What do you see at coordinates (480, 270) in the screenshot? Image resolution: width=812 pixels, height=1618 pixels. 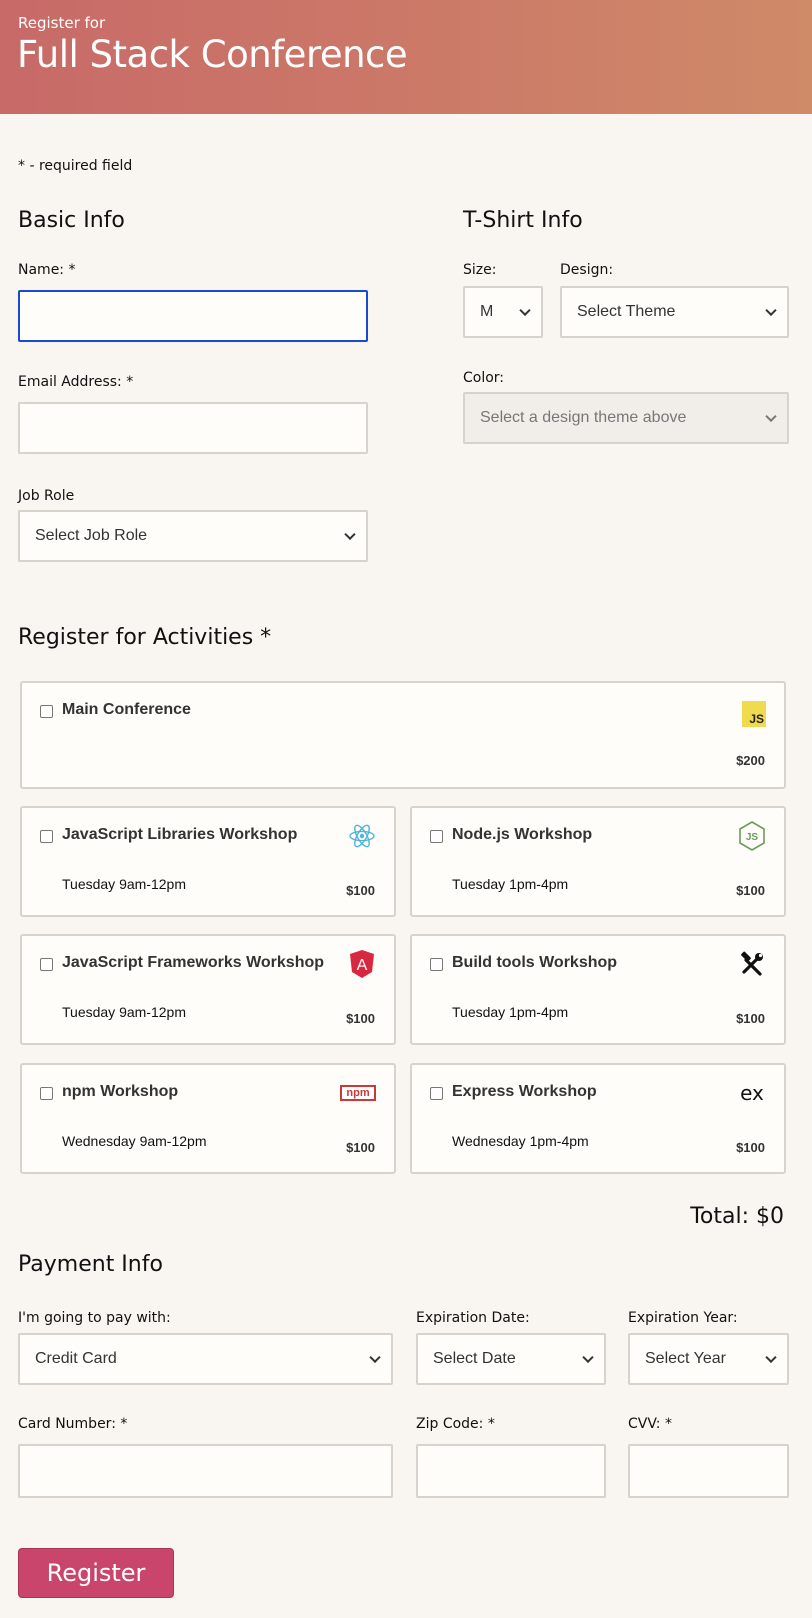 I see `size-label: Size:` at bounding box center [480, 270].